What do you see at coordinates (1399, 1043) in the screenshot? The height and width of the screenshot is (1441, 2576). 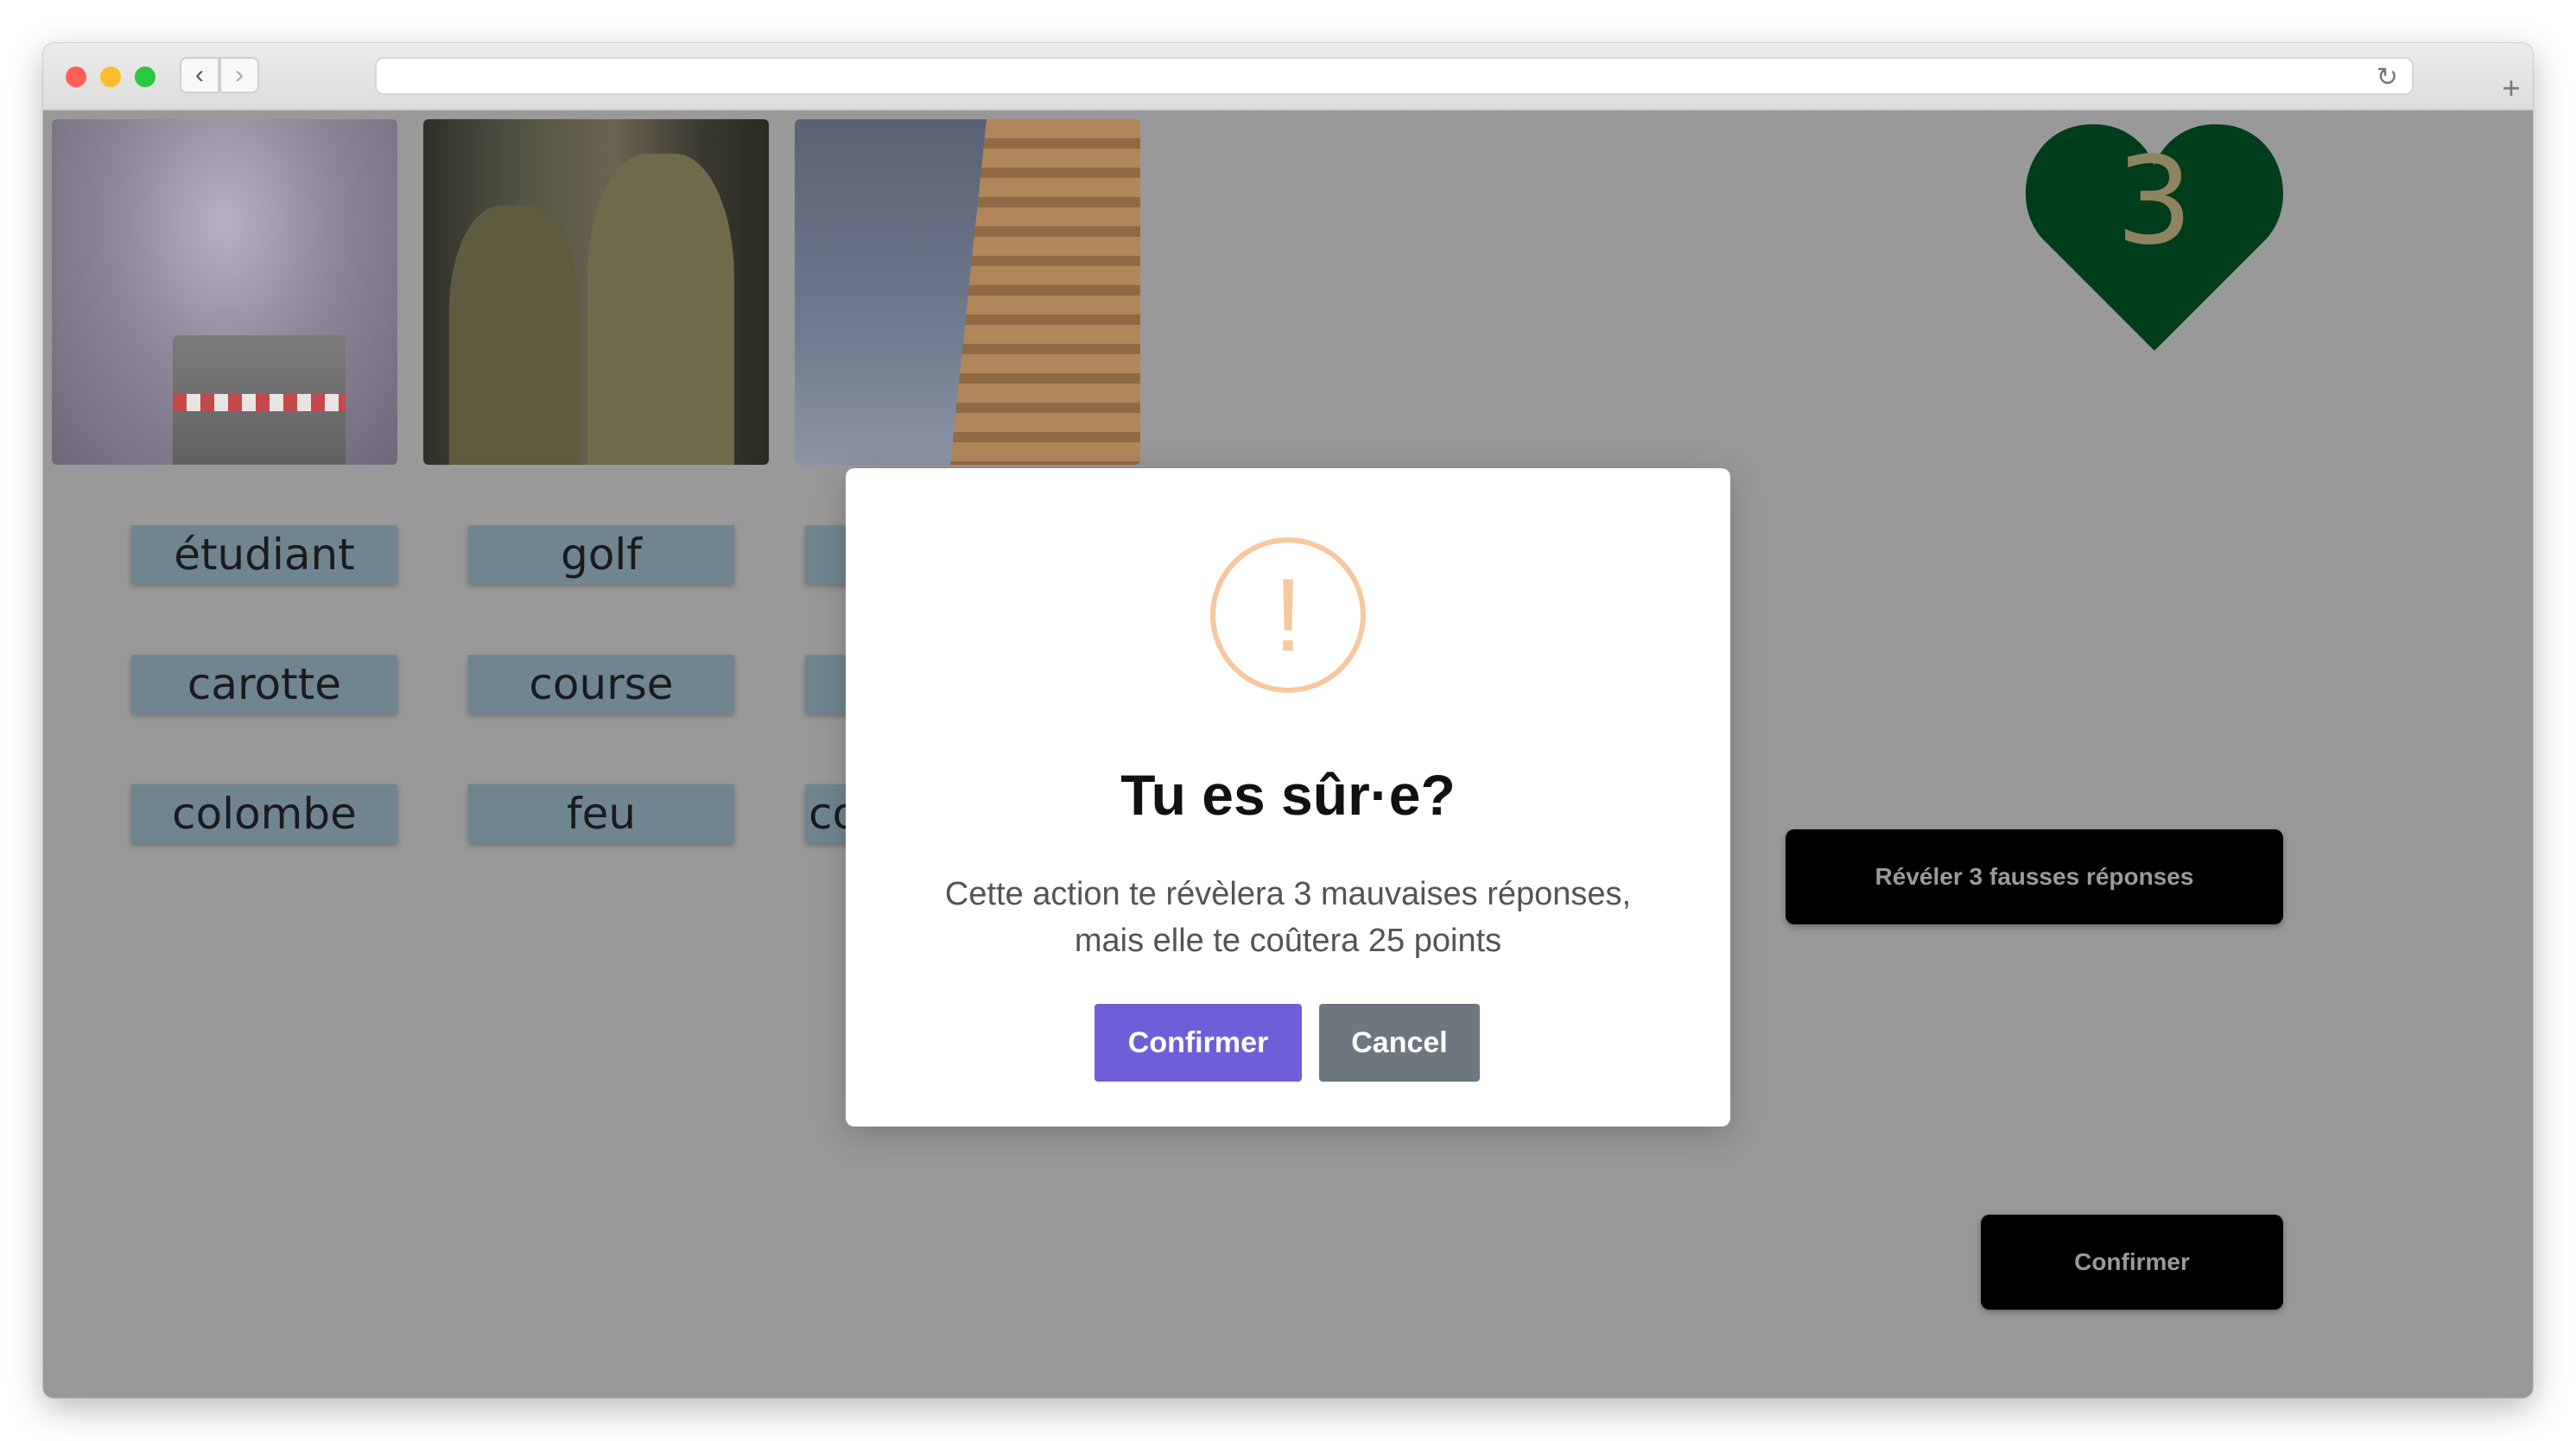 I see `dialog-cancel-button: Cancel` at bounding box center [1399, 1043].